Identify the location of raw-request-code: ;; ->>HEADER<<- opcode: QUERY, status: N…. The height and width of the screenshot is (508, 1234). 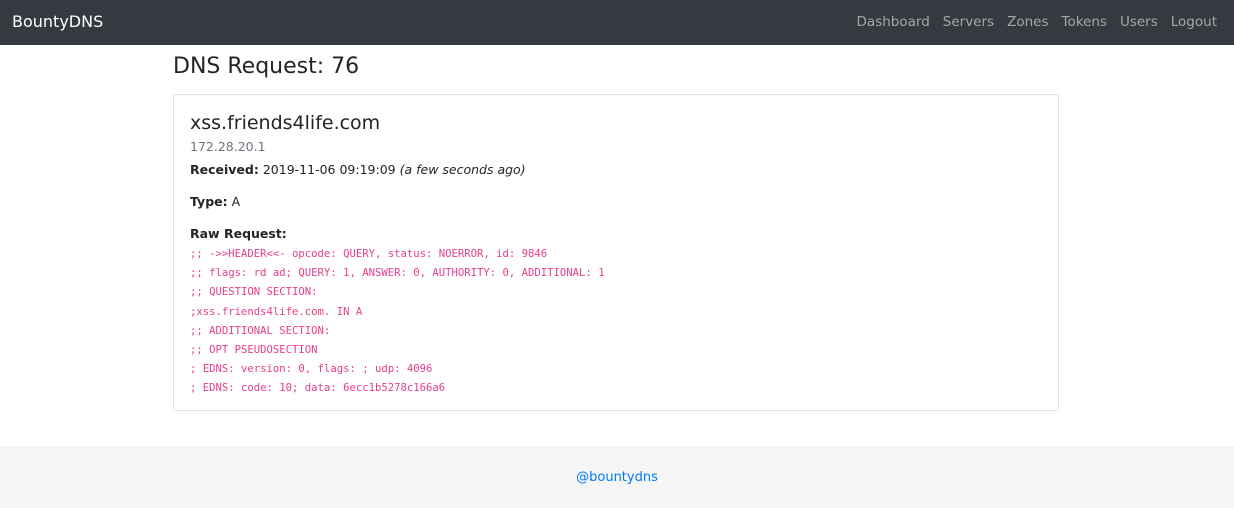
(397, 322).